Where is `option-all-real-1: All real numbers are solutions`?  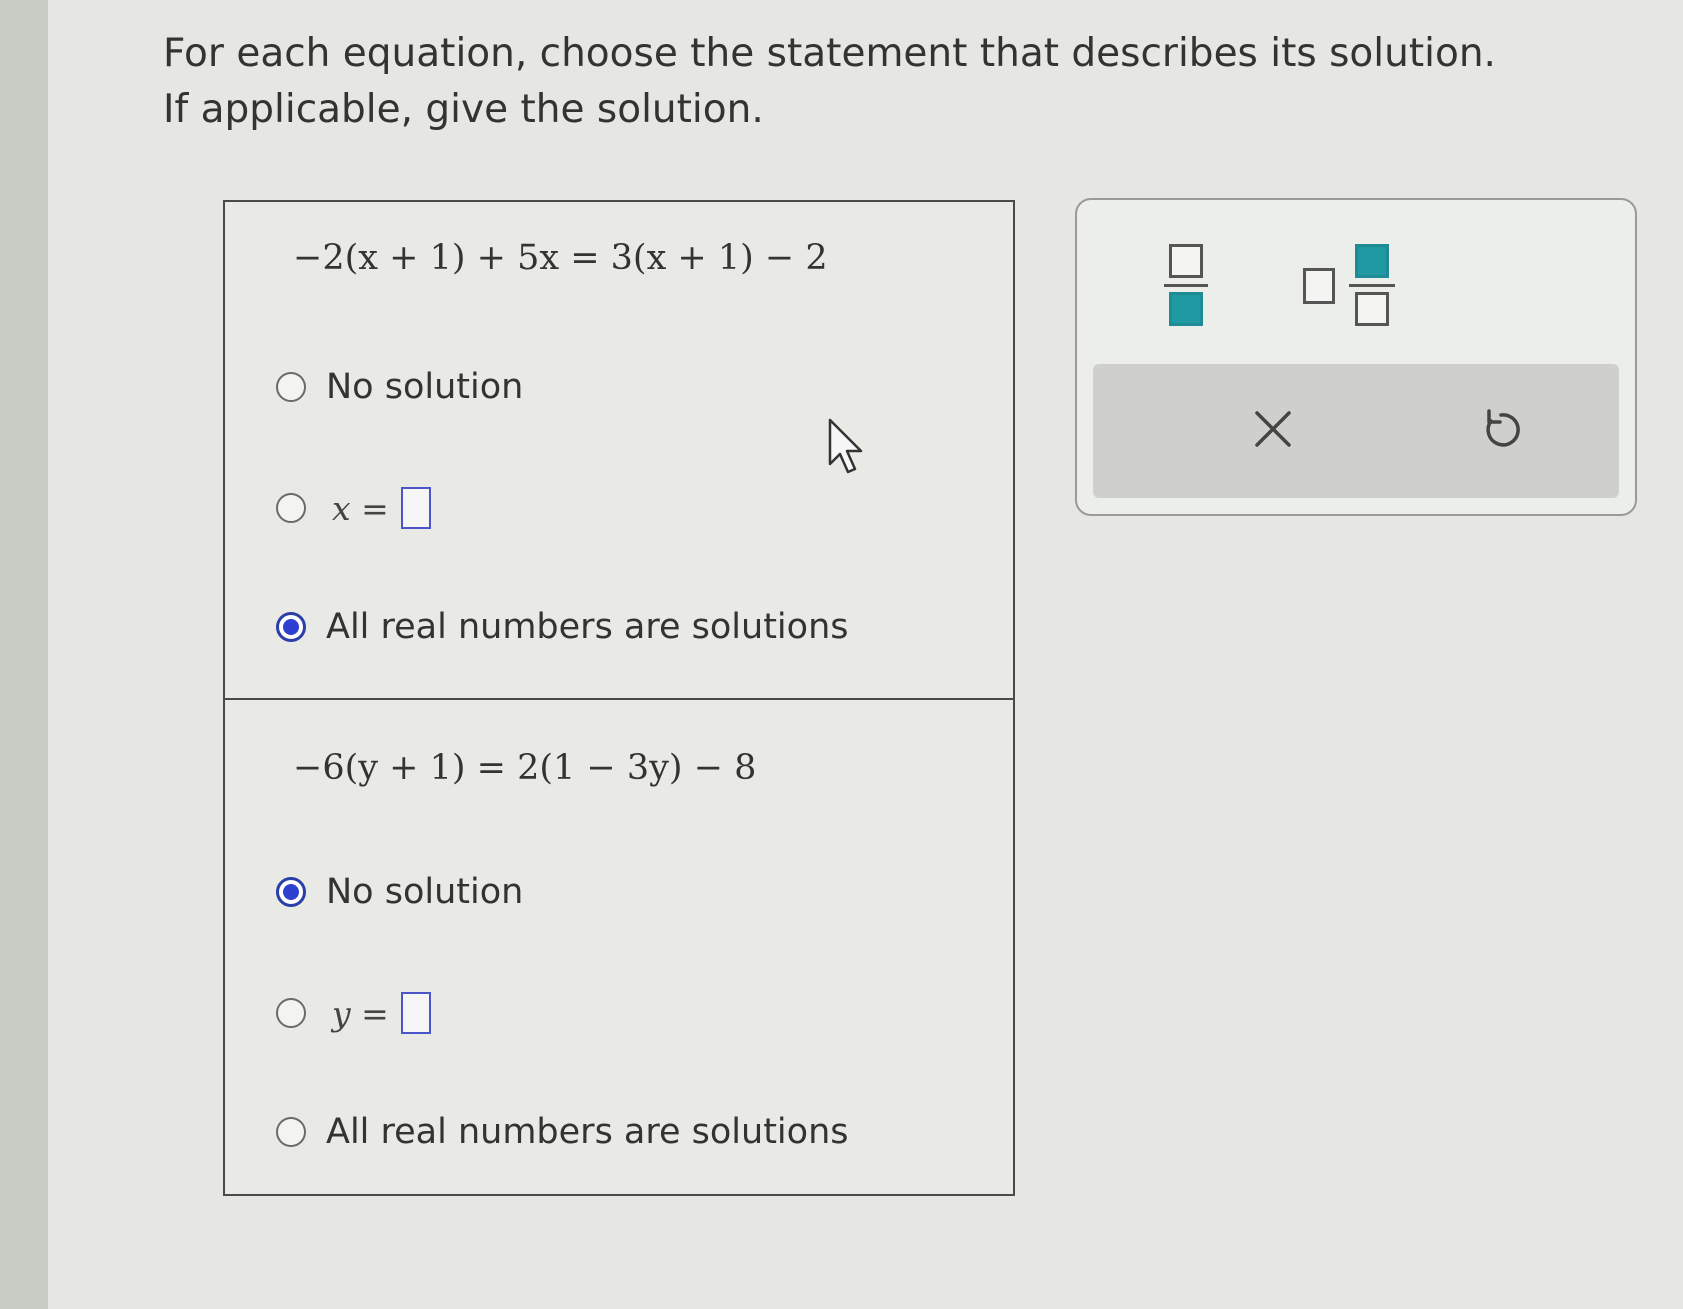
option-all-real-1: All real numbers are solutions is located at coordinates (562, 627).